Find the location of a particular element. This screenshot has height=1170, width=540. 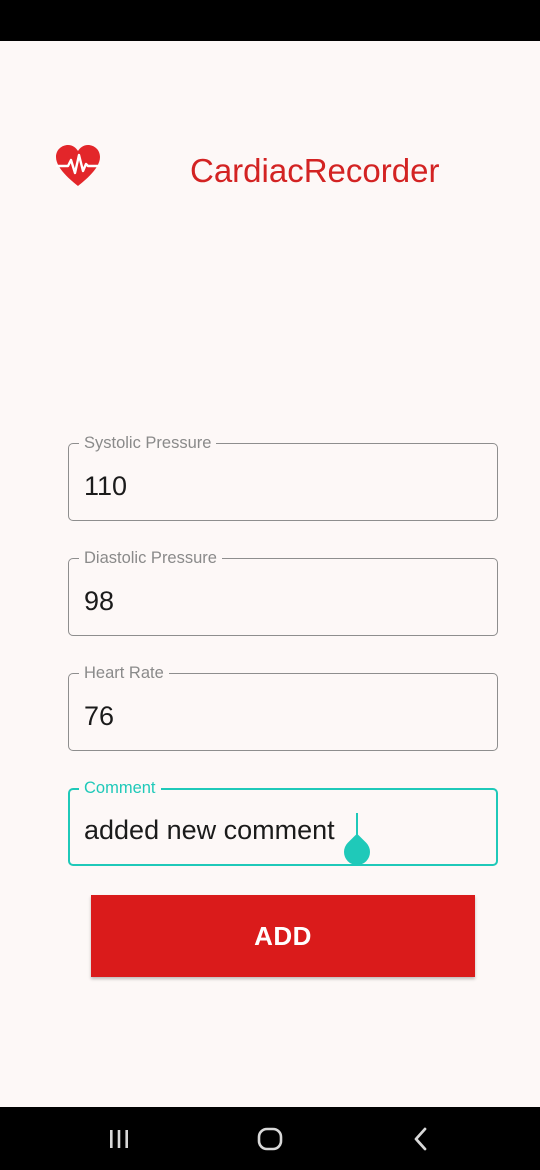

home-icon is located at coordinates (270, 1139).